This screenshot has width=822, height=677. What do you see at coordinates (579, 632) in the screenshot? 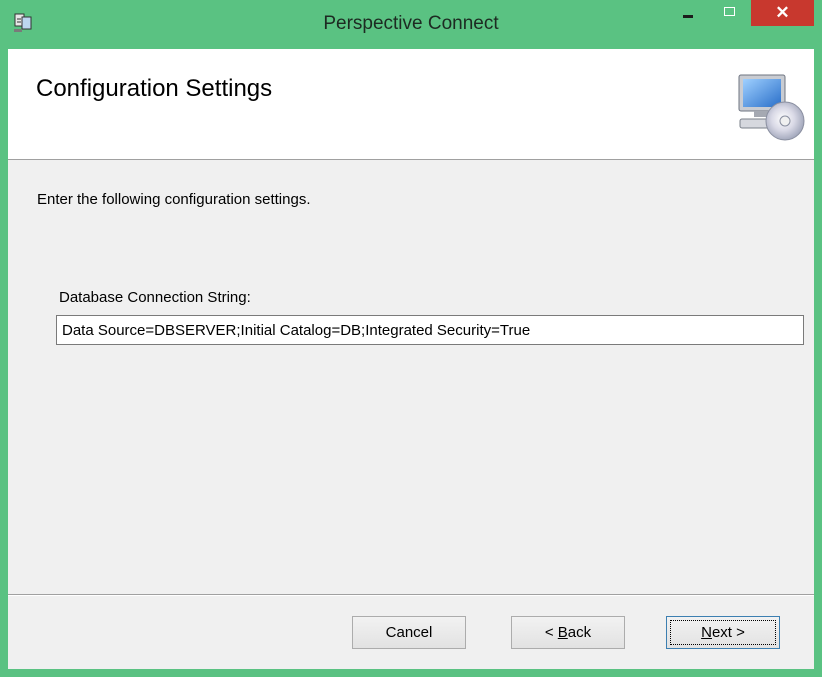
I see `back-label-rest: ack` at bounding box center [579, 632].